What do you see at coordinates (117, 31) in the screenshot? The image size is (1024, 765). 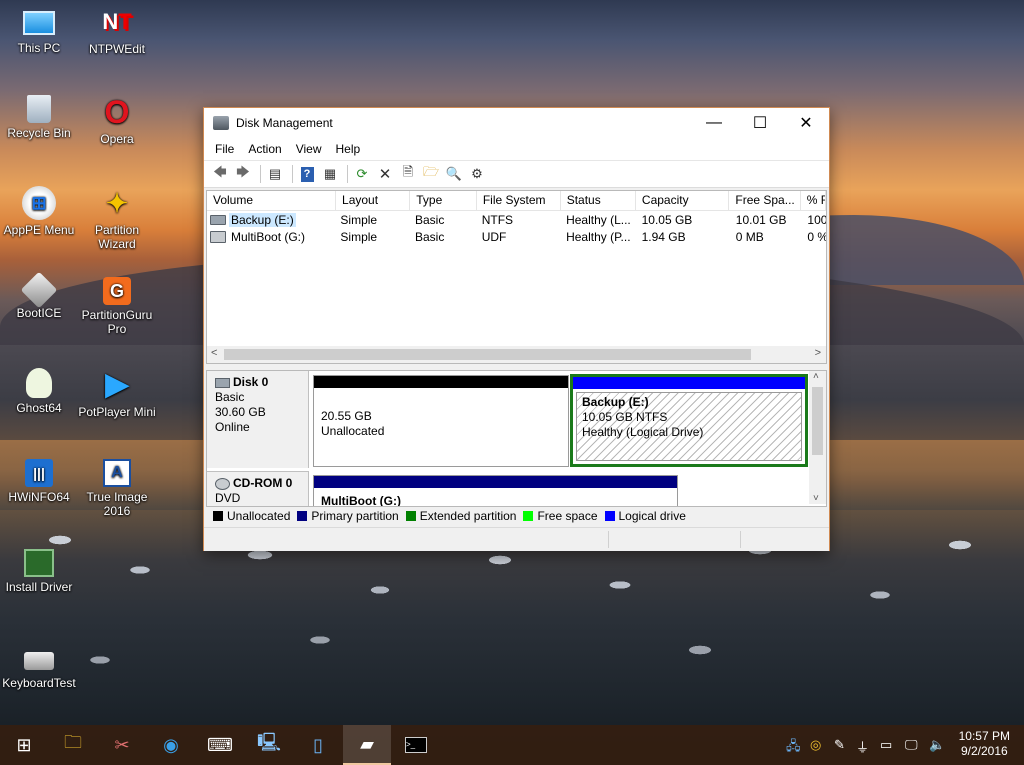 I see `desktop-icon-ntpwedit: NT NTPWEdit` at bounding box center [117, 31].